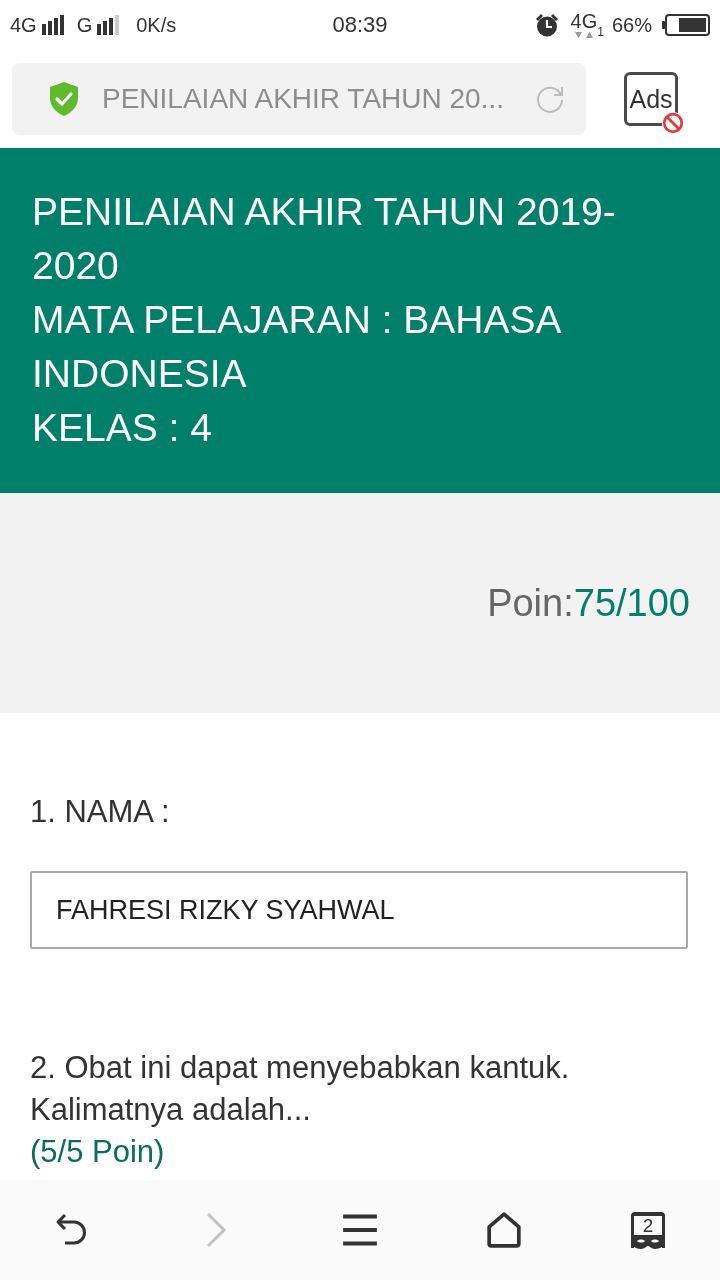 The width and height of the screenshot is (720, 1280). I want to click on quiz-title: PENILAIAN AKHIR TAHUN 2019-2020, so click(324, 239).